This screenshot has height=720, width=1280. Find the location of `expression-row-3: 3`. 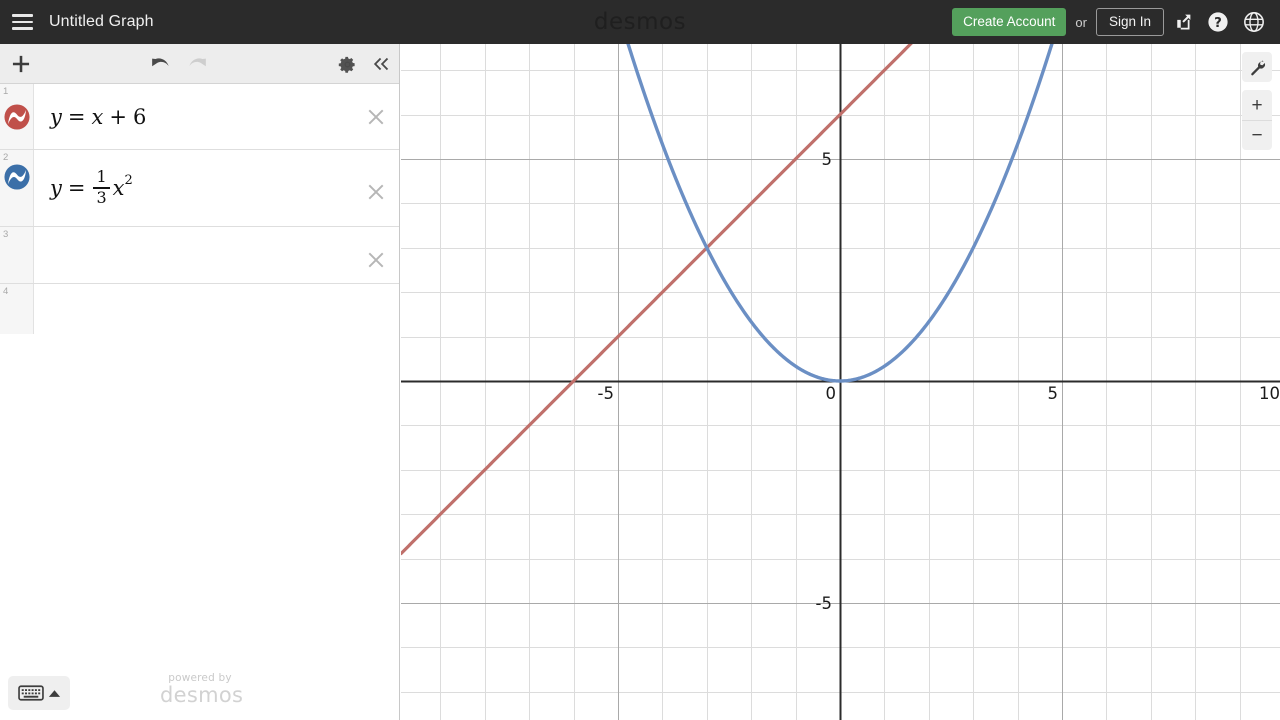

expression-row-3: 3 is located at coordinates (199, 255).